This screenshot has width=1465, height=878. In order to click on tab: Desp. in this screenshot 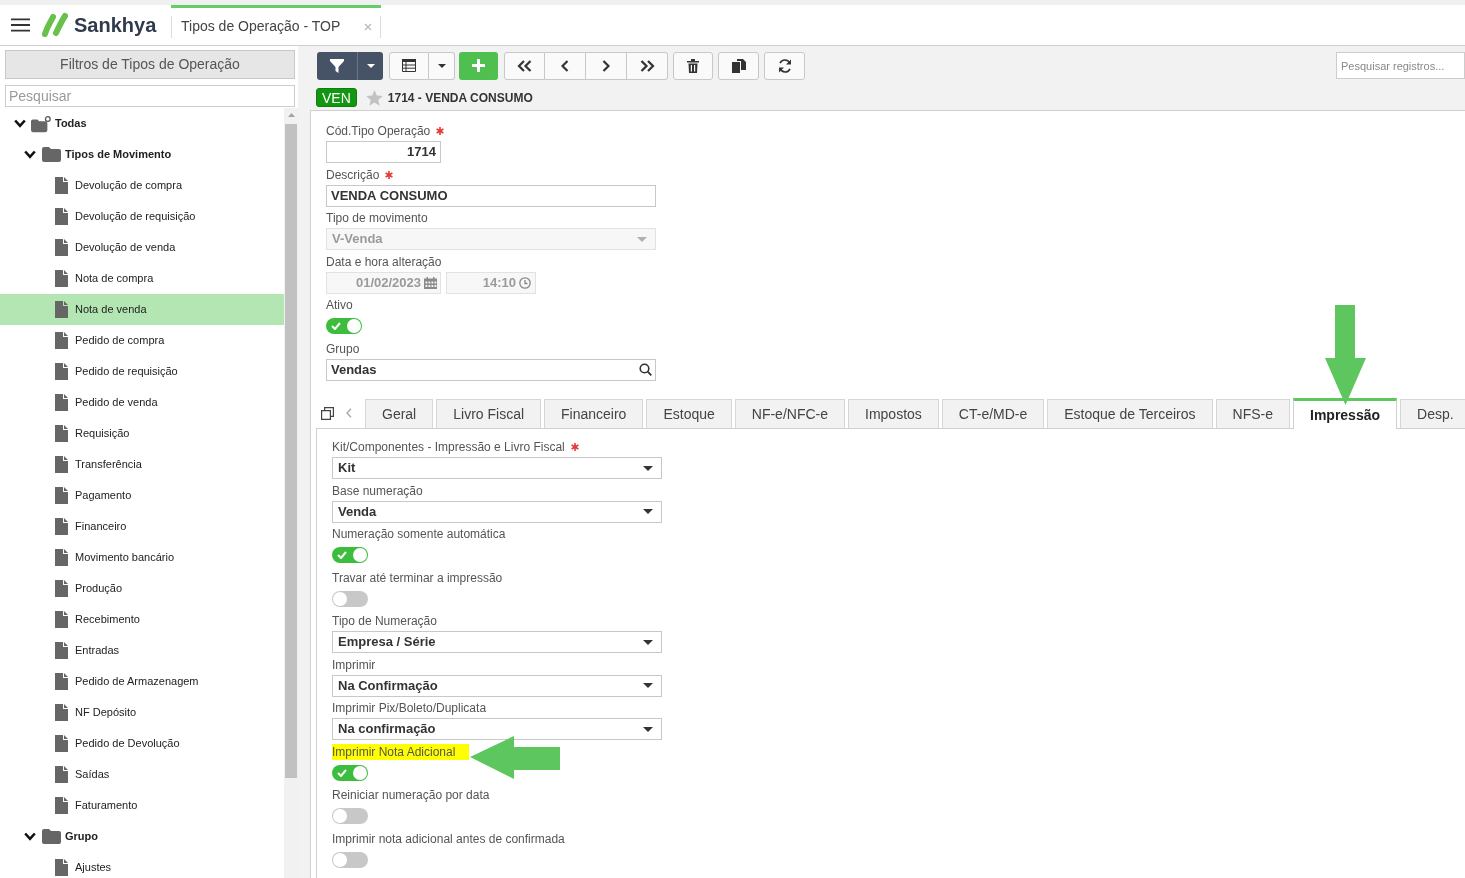, I will do `click(1432, 413)`.